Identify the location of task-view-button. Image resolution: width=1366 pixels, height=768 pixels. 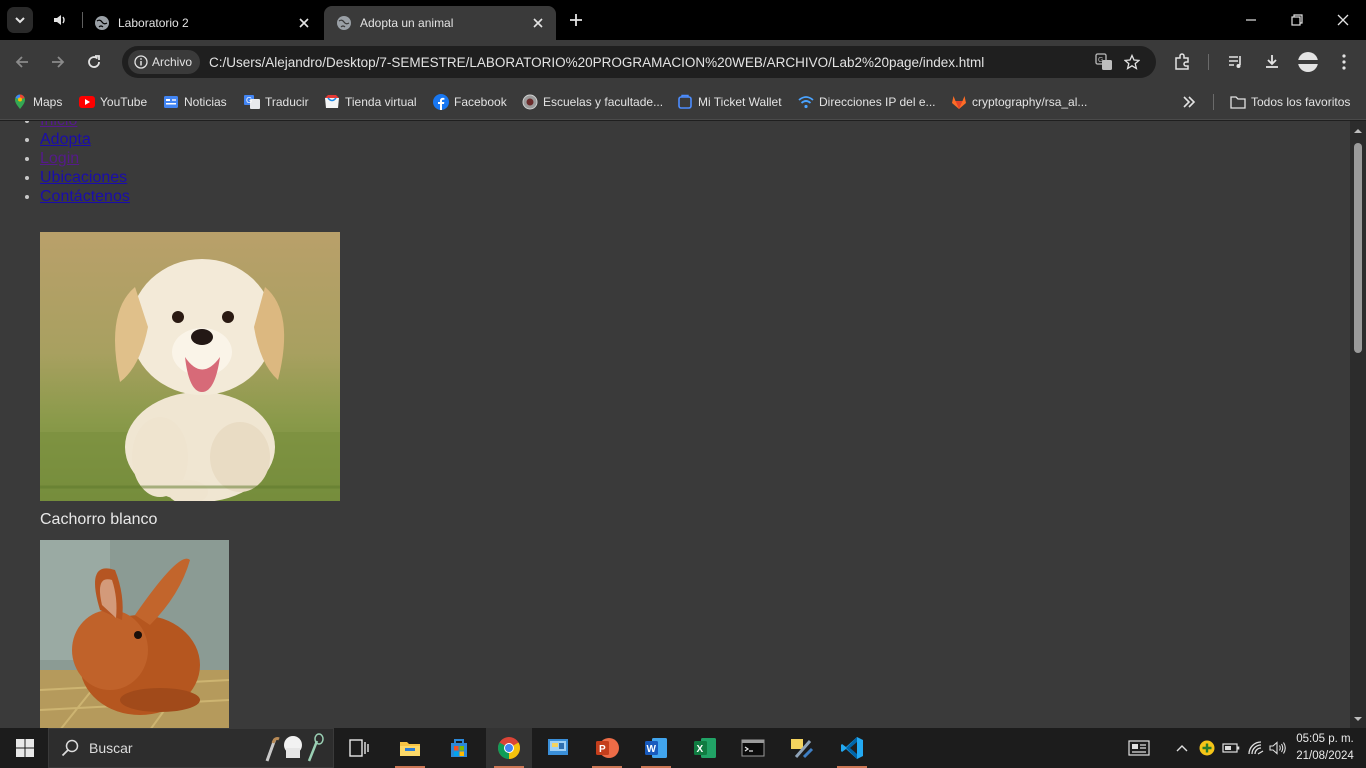
(359, 748).